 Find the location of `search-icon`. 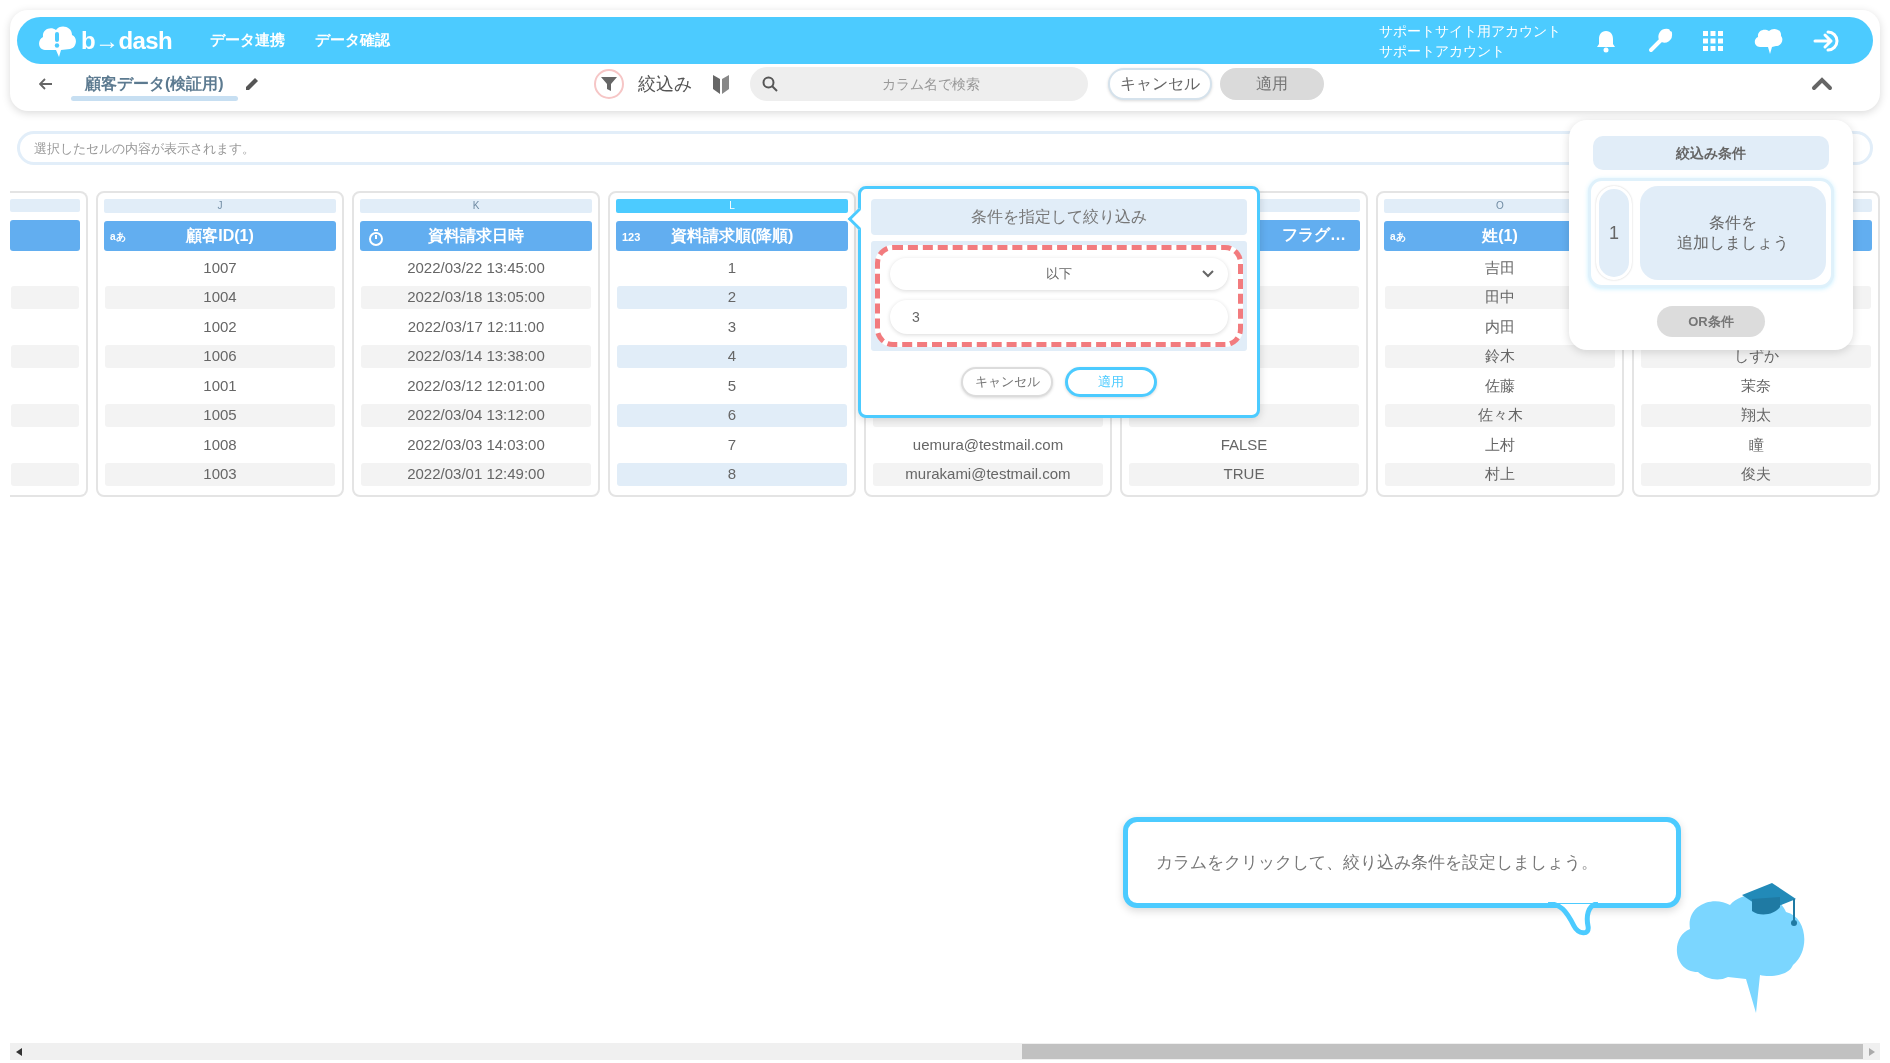

search-icon is located at coordinates (769, 84).